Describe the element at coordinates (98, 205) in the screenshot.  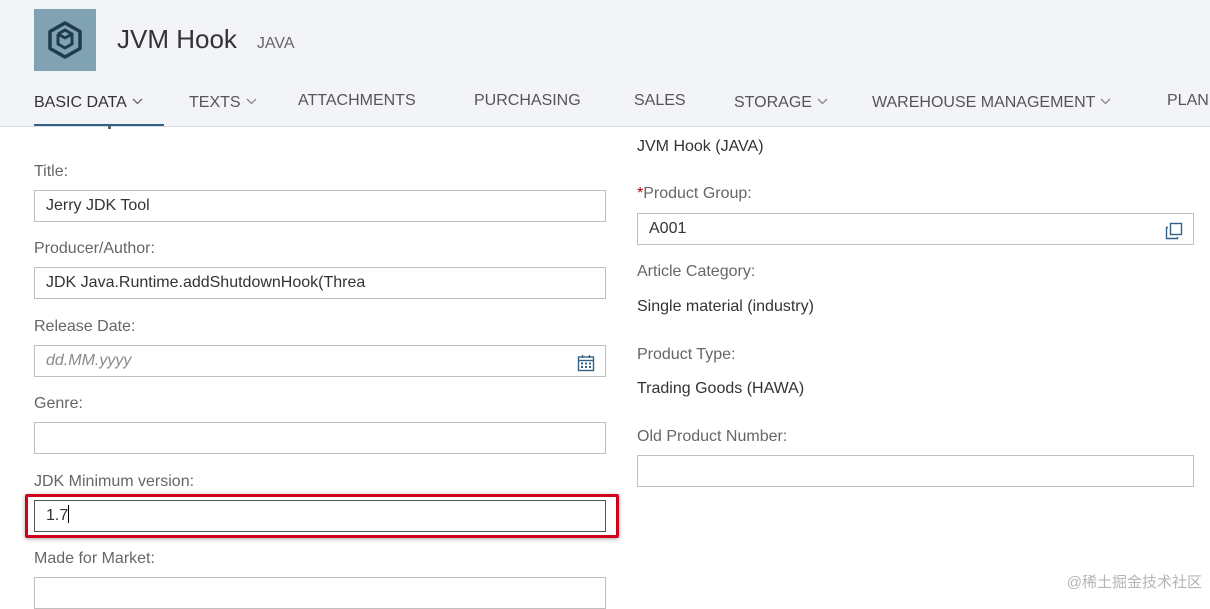
I see `title-input-value: Jerry JDK Tool` at that location.